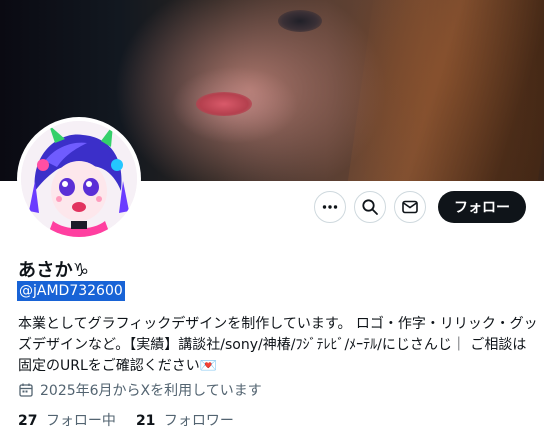 Image resolution: width=544 pixels, height=433 pixels. I want to click on follow-button: フォロー, so click(482, 207).